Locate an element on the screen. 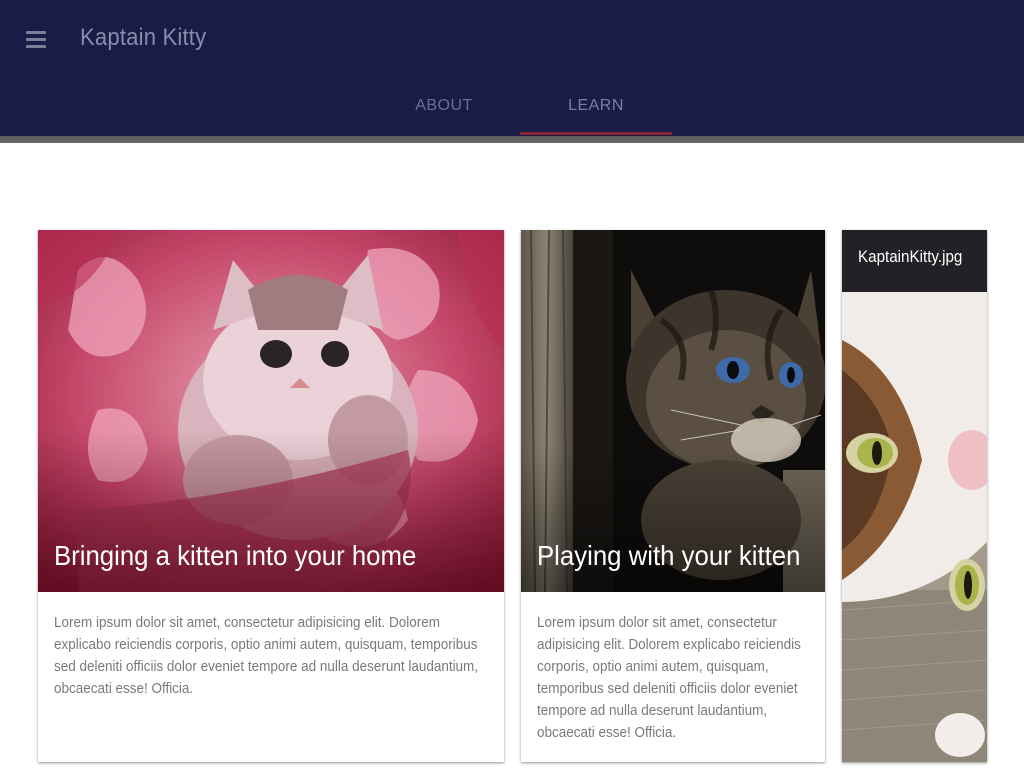 The width and height of the screenshot is (1024, 768). cat-photo is located at coordinates (914, 496).